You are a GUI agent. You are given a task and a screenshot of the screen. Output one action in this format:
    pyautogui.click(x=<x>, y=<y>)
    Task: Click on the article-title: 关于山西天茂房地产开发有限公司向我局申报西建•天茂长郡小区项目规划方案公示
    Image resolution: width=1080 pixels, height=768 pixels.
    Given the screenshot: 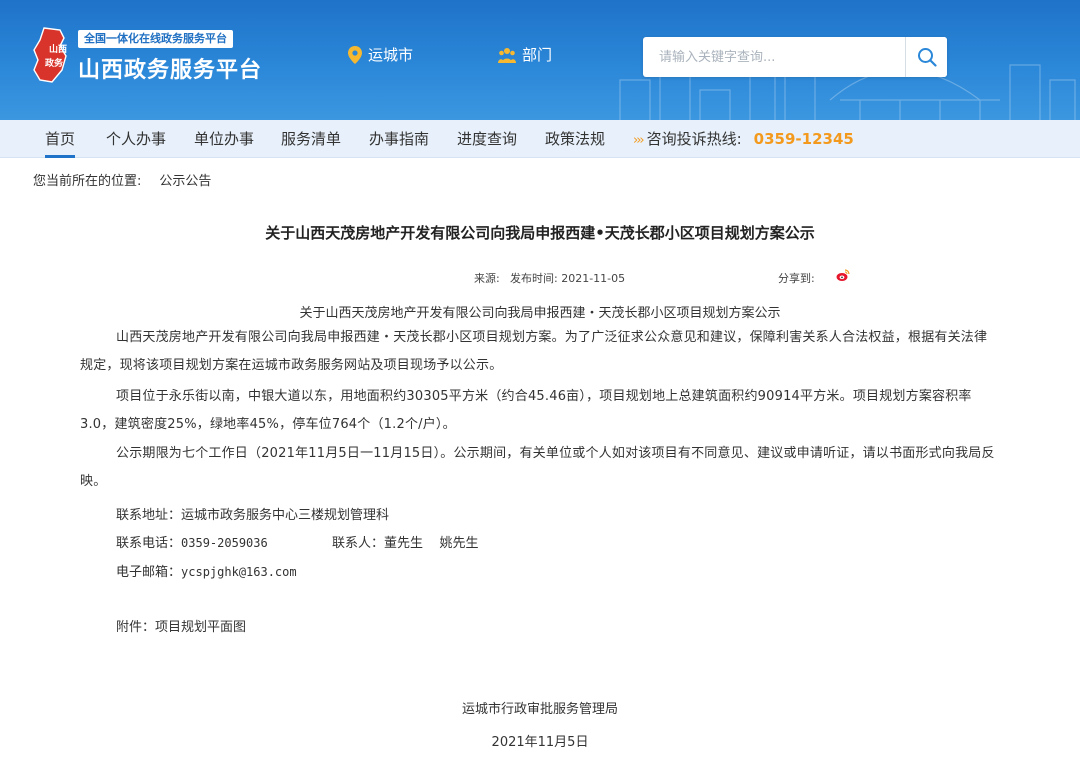 What is the action you would take?
    pyautogui.click(x=540, y=233)
    